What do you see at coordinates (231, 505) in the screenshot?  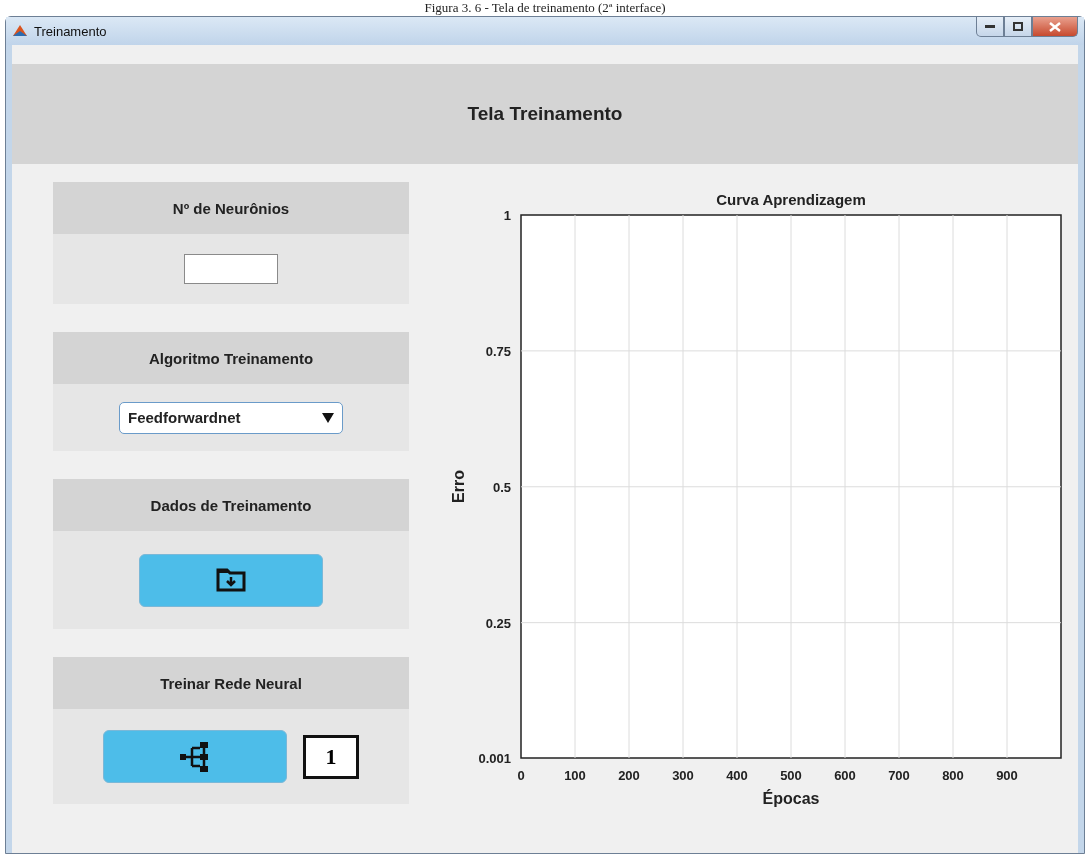 I see `section-title: Dados de Treinamento` at bounding box center [231, 505].